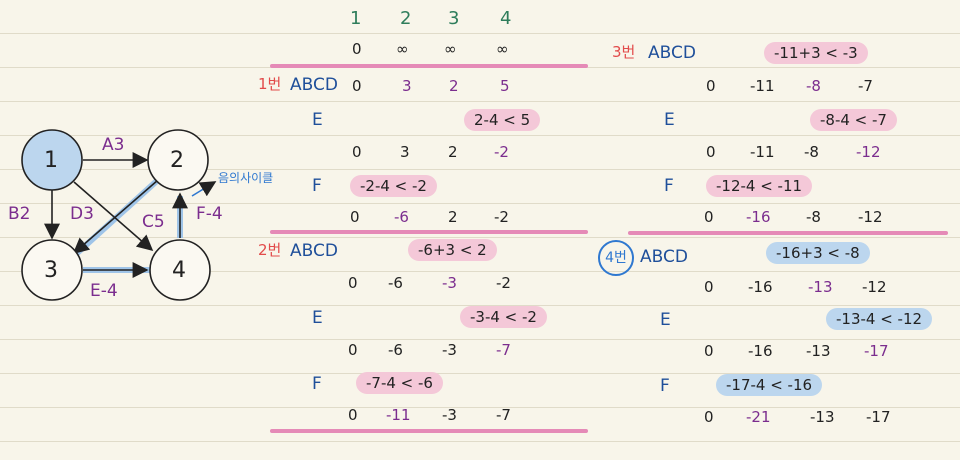 Image resolution: width=960 pixels, height=460 pixels. I want to click on round4-e-val-2: -16, so click(760, 351).